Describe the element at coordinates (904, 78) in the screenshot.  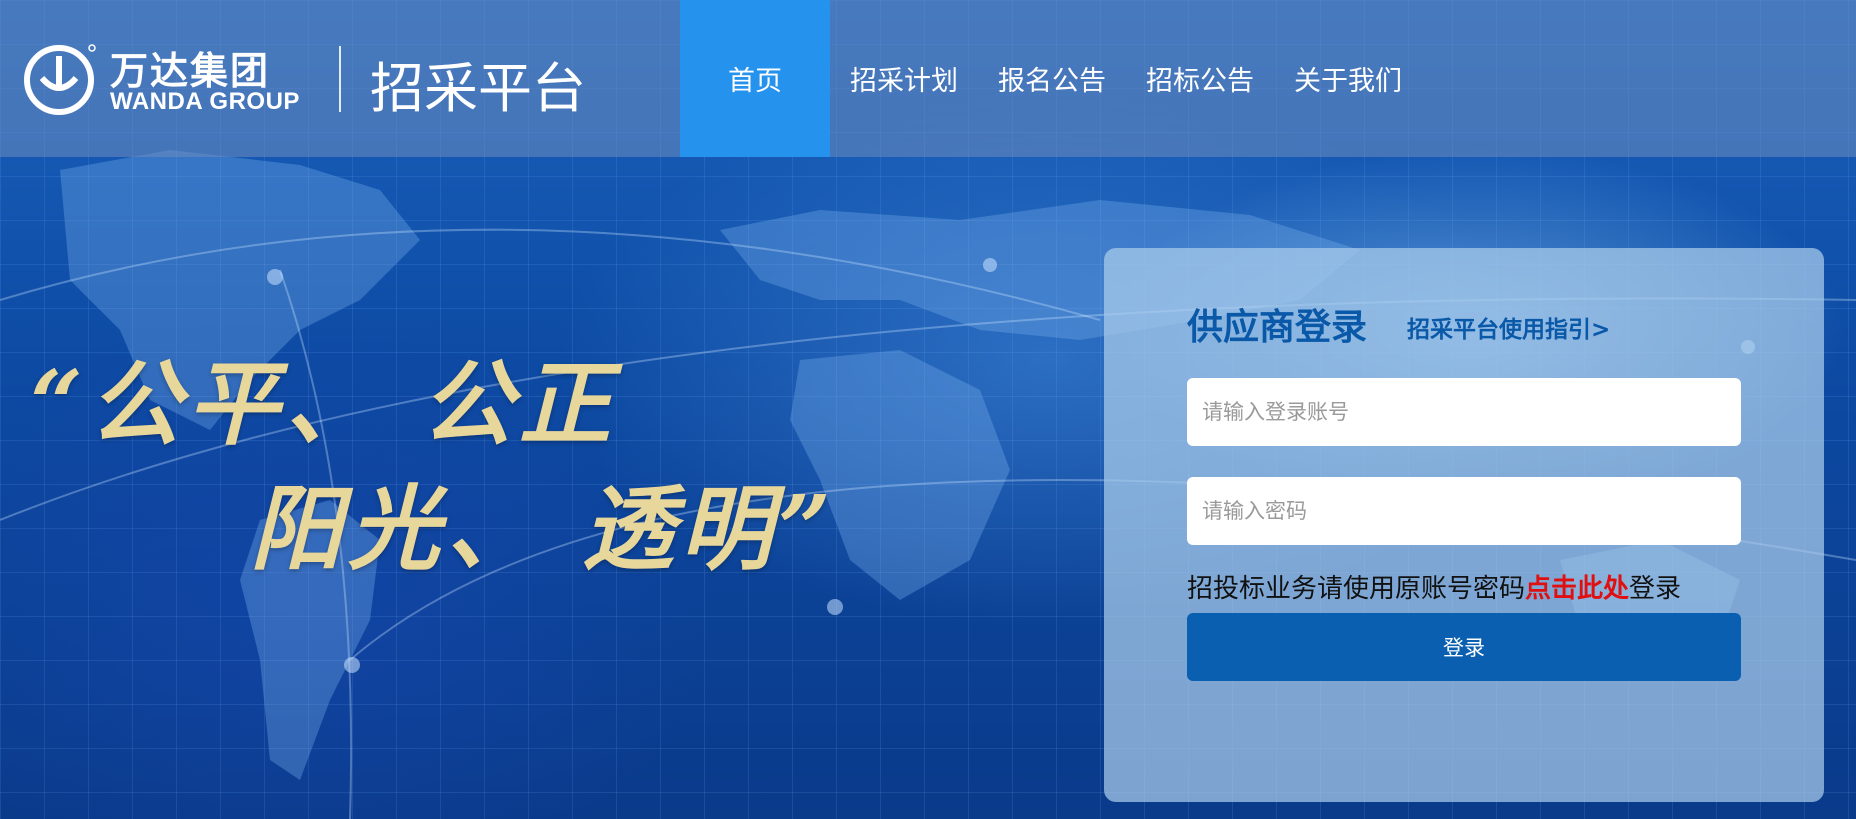
I see `nav-item-procurement-plan: 招采计划` at that location.